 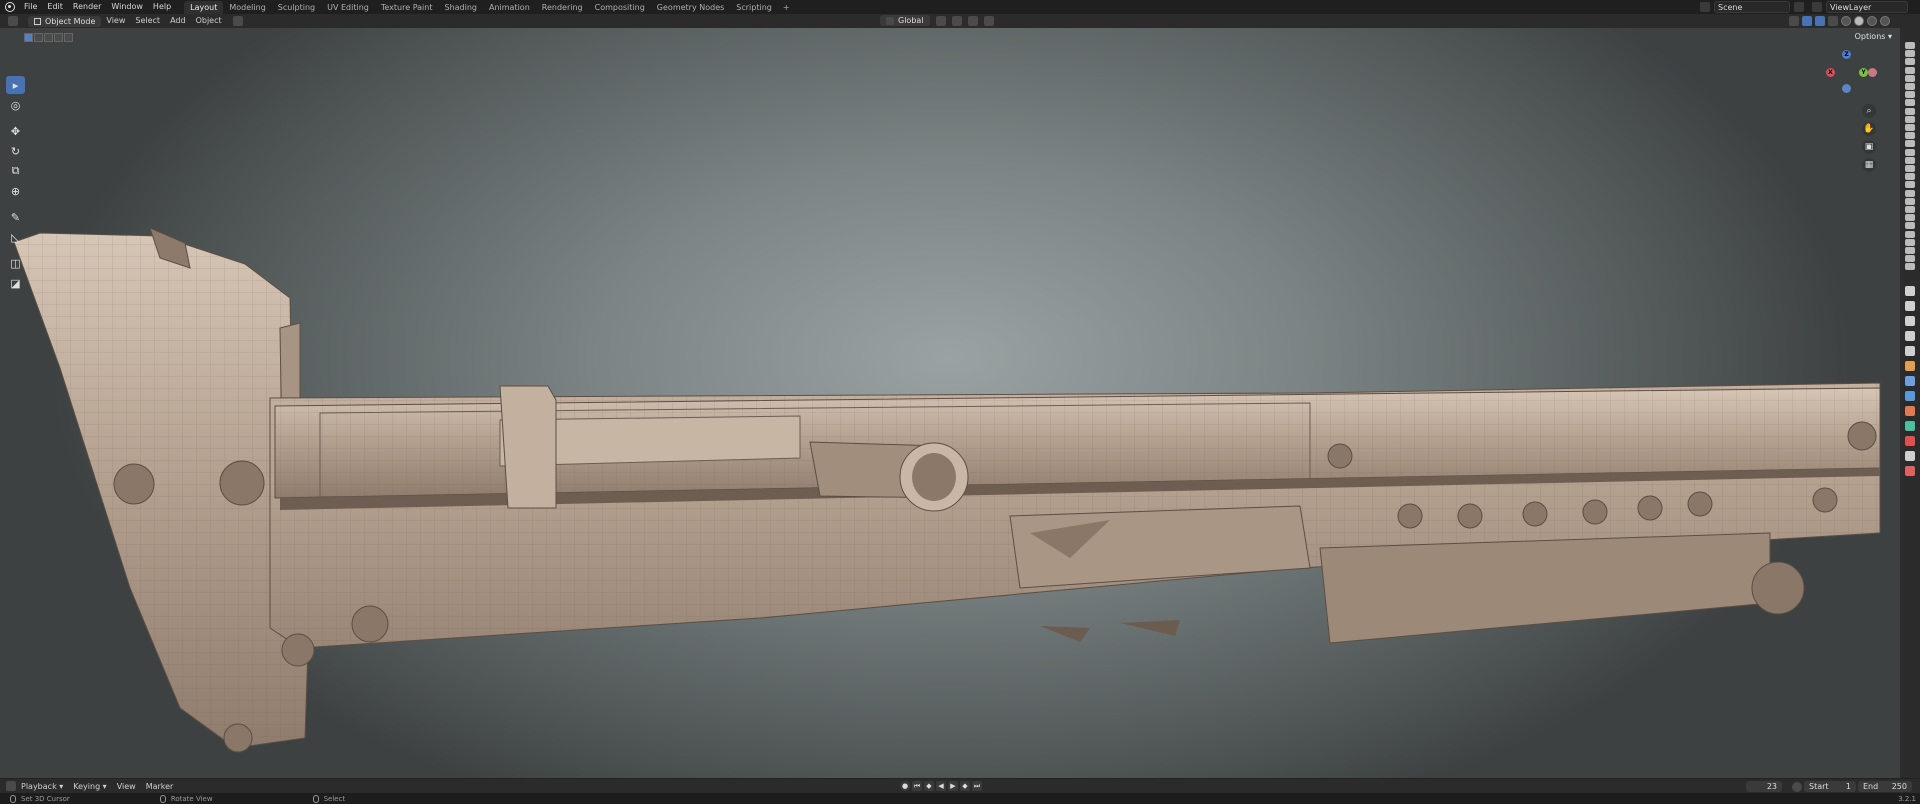 I want to click on scale-tool-icon: ⧉, so click(x=15, y=171).